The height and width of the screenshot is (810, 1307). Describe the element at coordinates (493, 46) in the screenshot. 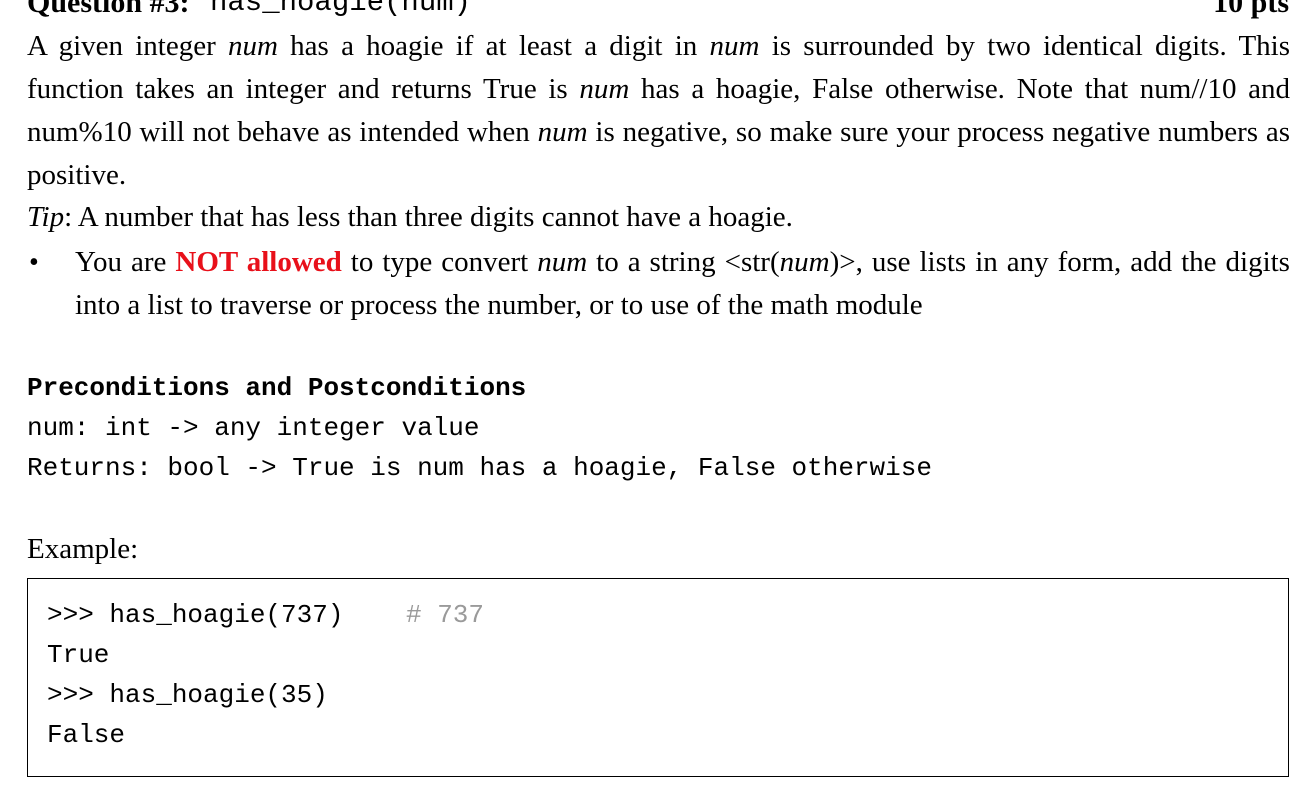

I see `text: has a hoagie if at least a digit in` at that location.